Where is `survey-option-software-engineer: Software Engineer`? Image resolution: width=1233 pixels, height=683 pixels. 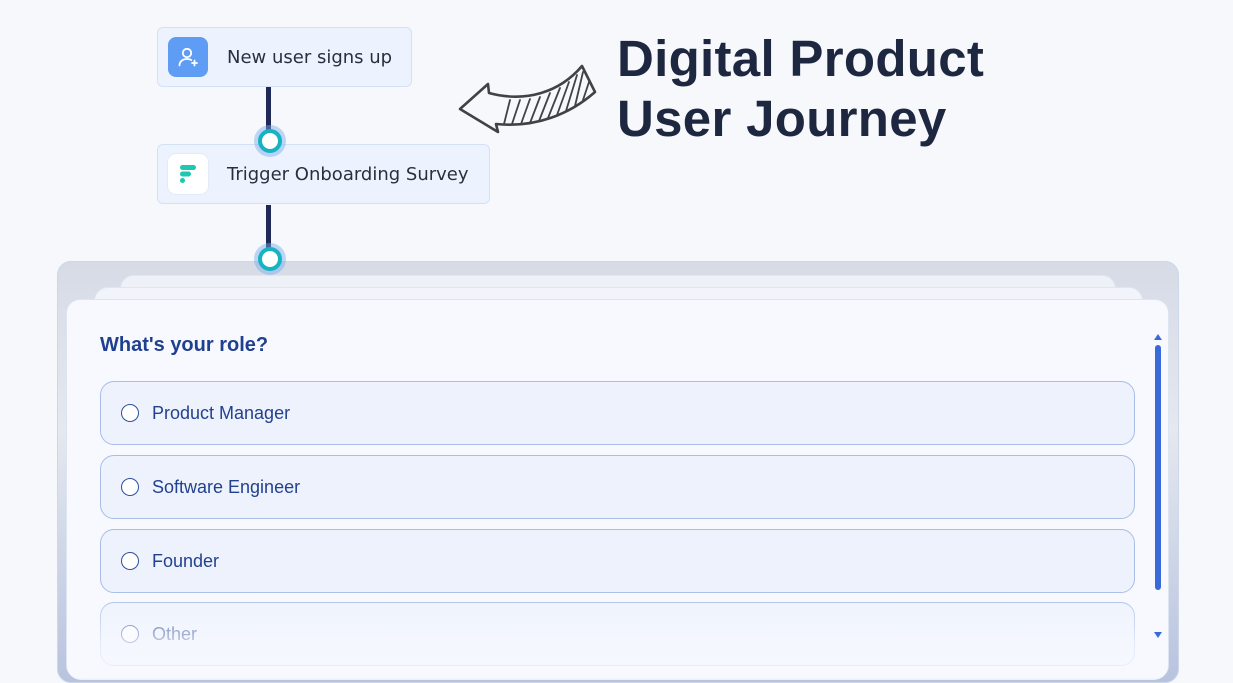
survey-option-software-engineer: Software Engineer is located at coordinates (617, 487).